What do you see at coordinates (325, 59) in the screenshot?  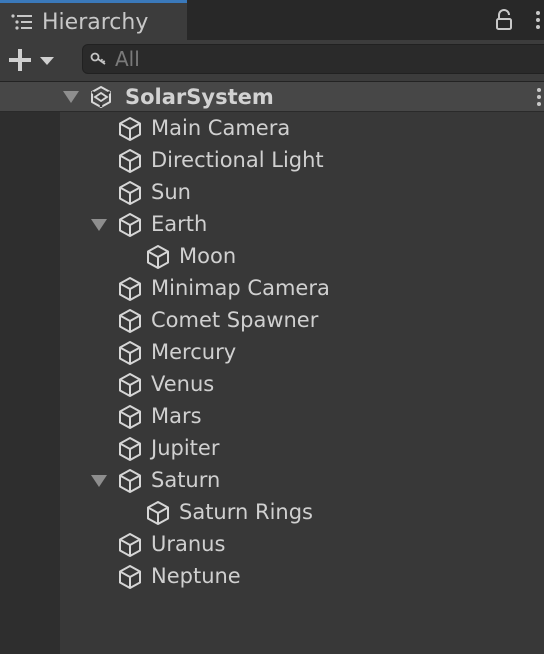 I see `search-input` at bounding box center [325, 59].